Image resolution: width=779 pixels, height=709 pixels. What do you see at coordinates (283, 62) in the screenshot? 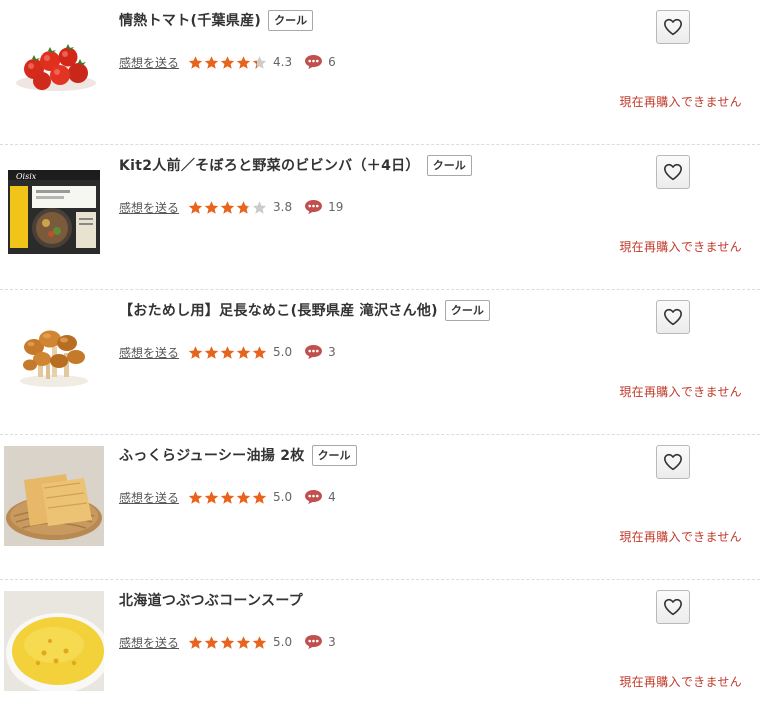
I see `rating-value: 4.3` at bounding box center [283, 62].